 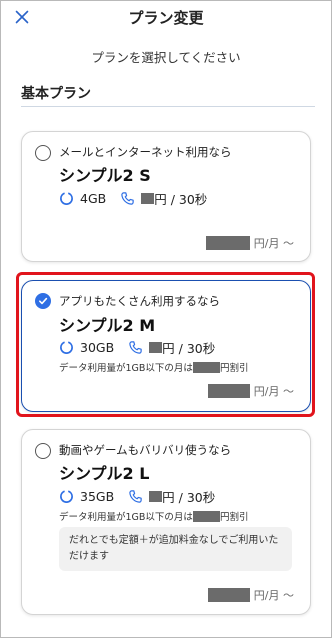 I want to click on plan-radio-m, so click(x=43, y=301).